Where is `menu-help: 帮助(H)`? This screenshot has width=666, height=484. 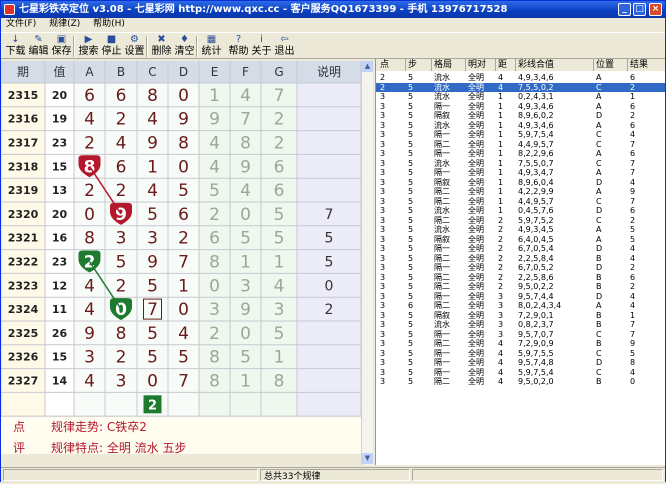 menu-help: 帮助(H) is located at coordinates (109, 24).